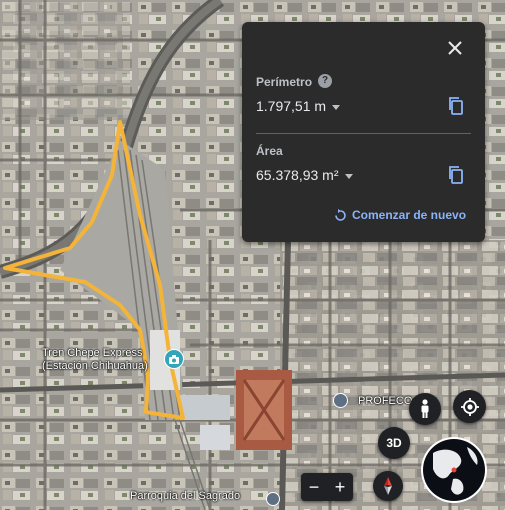  What do you see at coordinates (269, 151) in the screenshot?
I see `area-label: Área` at bounding box center [269, 151].